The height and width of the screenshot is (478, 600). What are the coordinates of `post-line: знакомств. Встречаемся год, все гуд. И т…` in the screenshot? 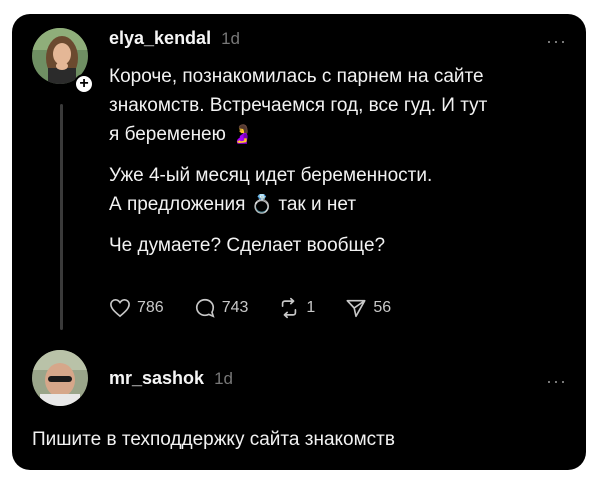 It's located at (298, 105).